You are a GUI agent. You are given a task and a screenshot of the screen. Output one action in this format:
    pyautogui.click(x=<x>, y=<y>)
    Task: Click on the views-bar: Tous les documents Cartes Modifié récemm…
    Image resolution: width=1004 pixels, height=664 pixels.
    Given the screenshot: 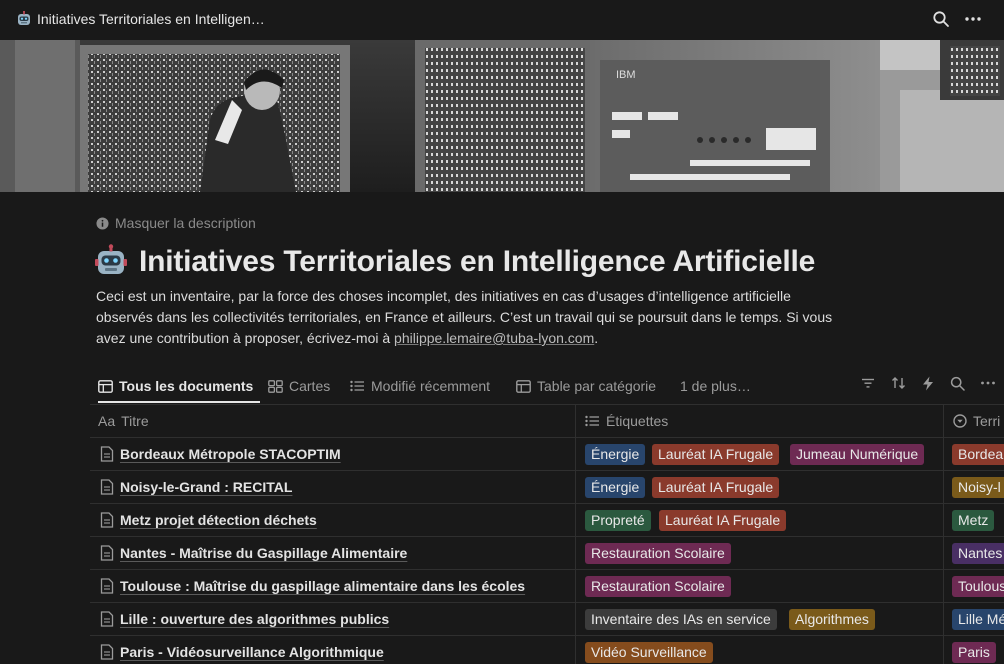 What is the action you would take?
    pyautogui.click(x=547, y=387)
    